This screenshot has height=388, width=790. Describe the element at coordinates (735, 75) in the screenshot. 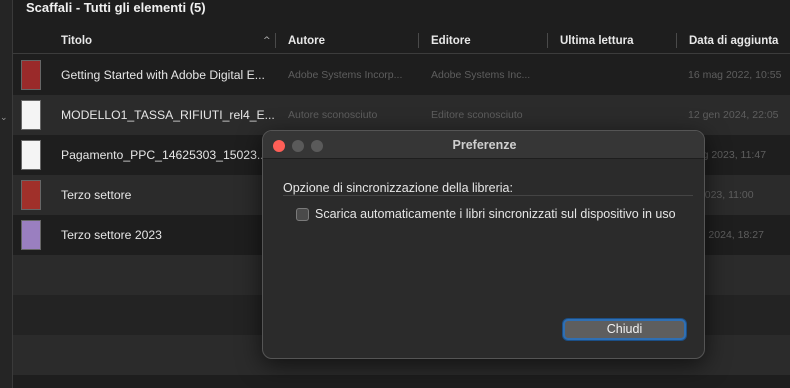

I see `book-date-added: 16 mag 2022, 10:55` at that location.